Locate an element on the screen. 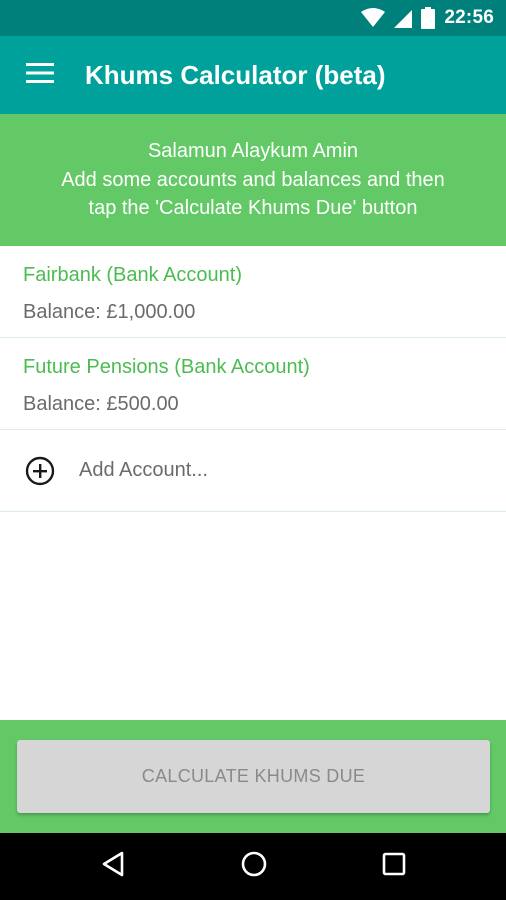 The image size is (506, 900). wifi-icon is located at coordinates (373, 18).